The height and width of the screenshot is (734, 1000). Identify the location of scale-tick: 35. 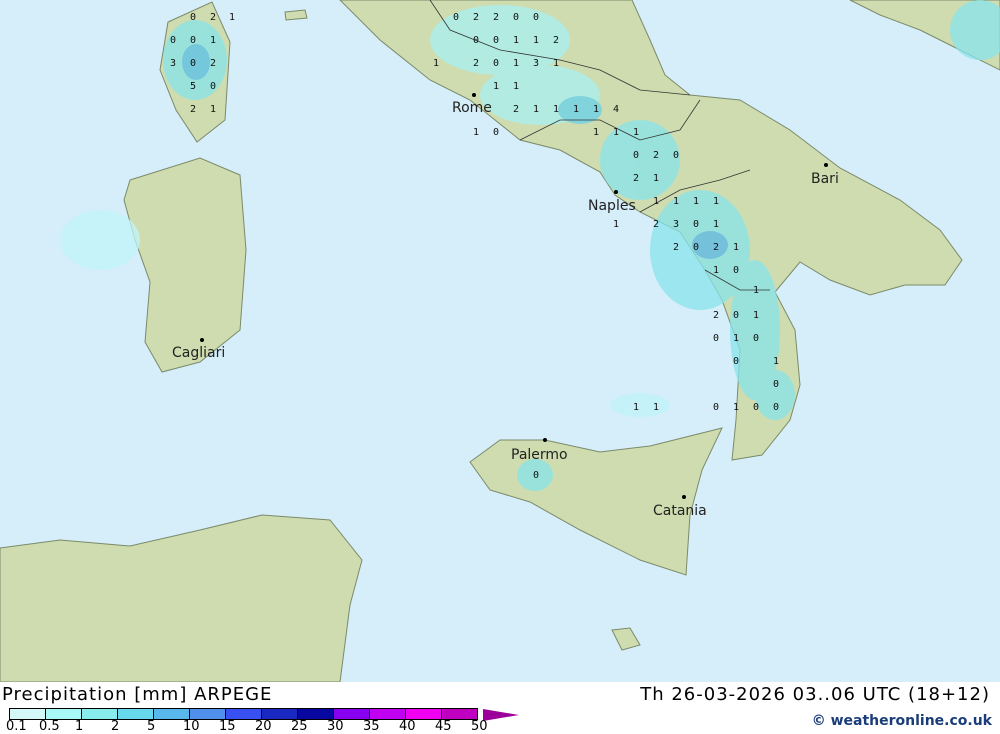
(371, 726).